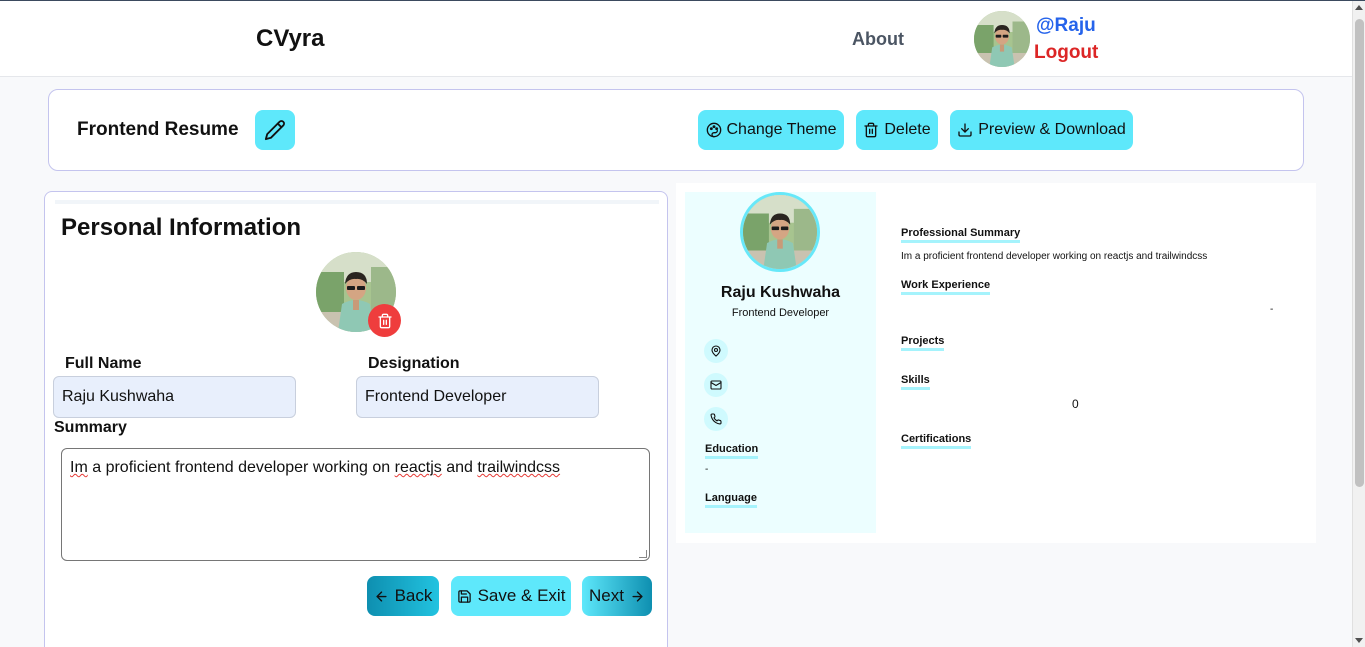 The image size is (1365, 647). What do you see at coordinates (676, 39) in the screenshot?
I see `navbar: CVyra About @Raju Logout` at bounding box center [676, 39].